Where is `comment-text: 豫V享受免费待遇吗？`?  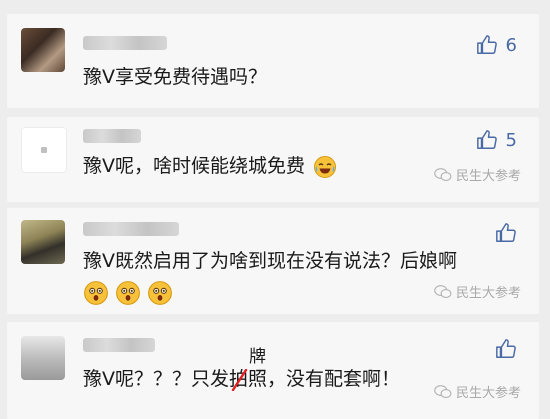
comment-text: 豫V享受免费待遇吗？ is located at coordinates (175, 77).